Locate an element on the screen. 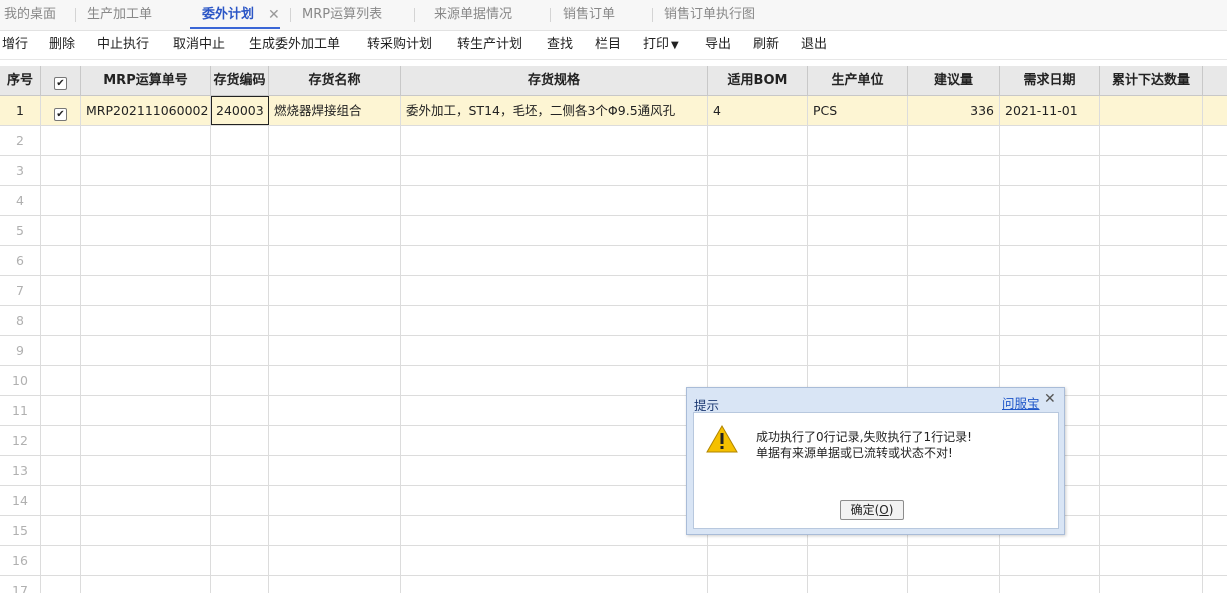  close-icon: ✕ is located at coordinates (1050, 399).